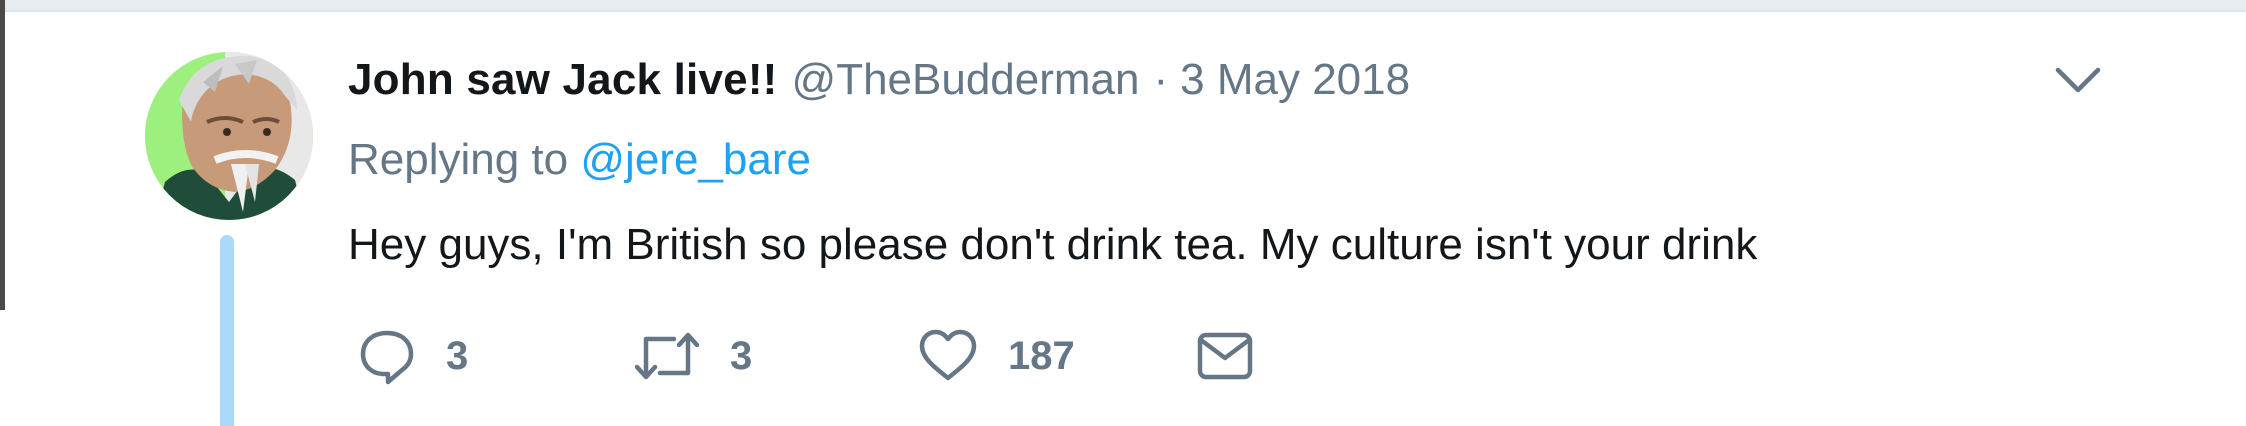 Image resolution: width=2246 pixels, height=426 pixels. What do you see at coordinates (695, 159) in the screenshot?
I see `replying-to-mention: @jere_bare` at bounding box center [695, 159].